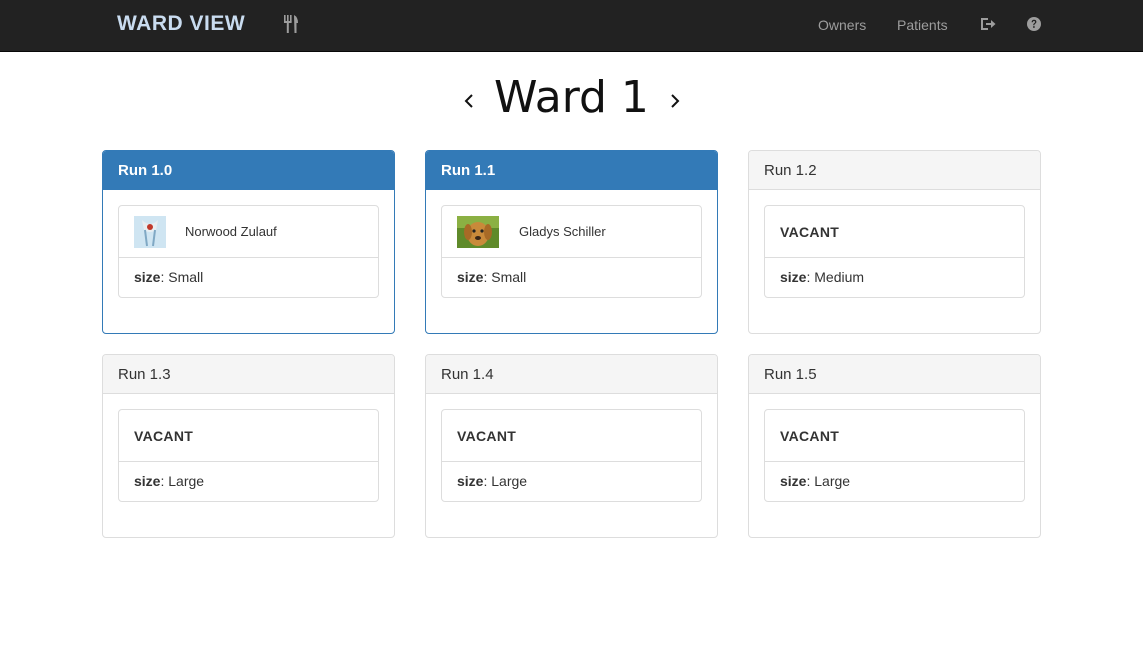 The height and width of the screenshot is (671, 1143). I want to click on navbar: WARD VIEW Owners Patients, so click(571, 26).